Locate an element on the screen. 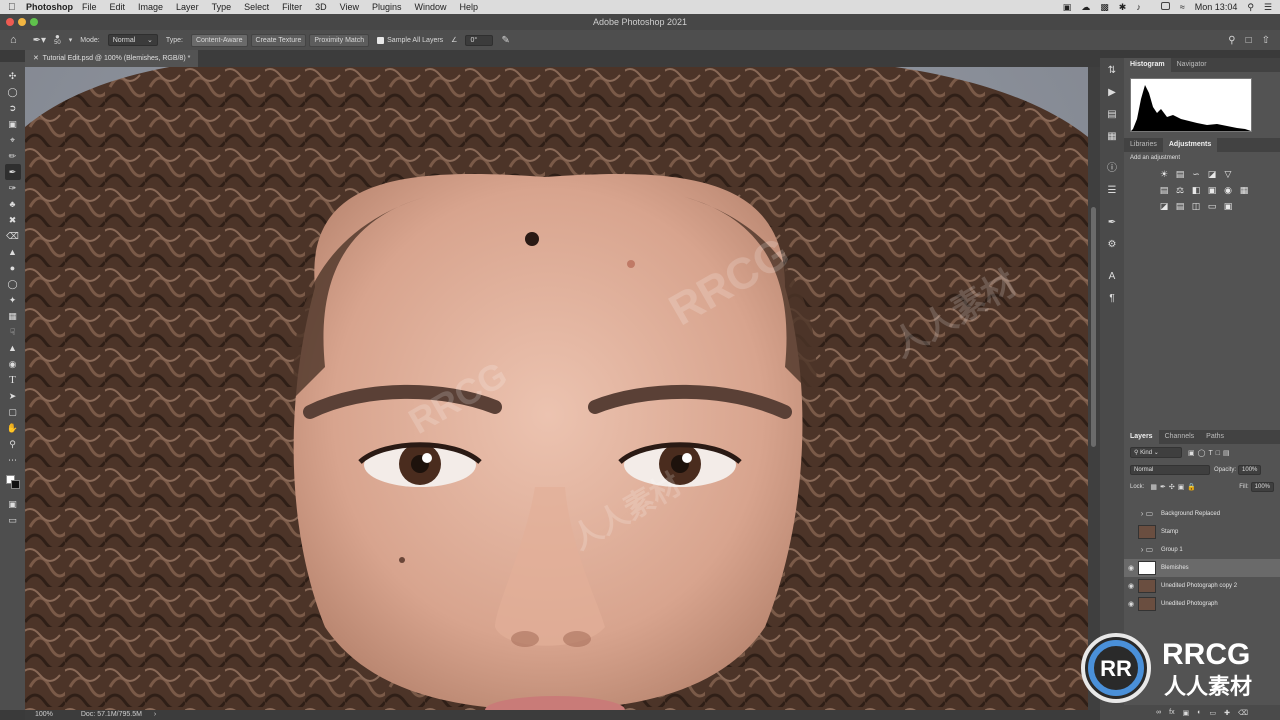 The height and width of the screenshot is (720, 1280). volume-icon: ♪ is located at coordinates (1138, 7).